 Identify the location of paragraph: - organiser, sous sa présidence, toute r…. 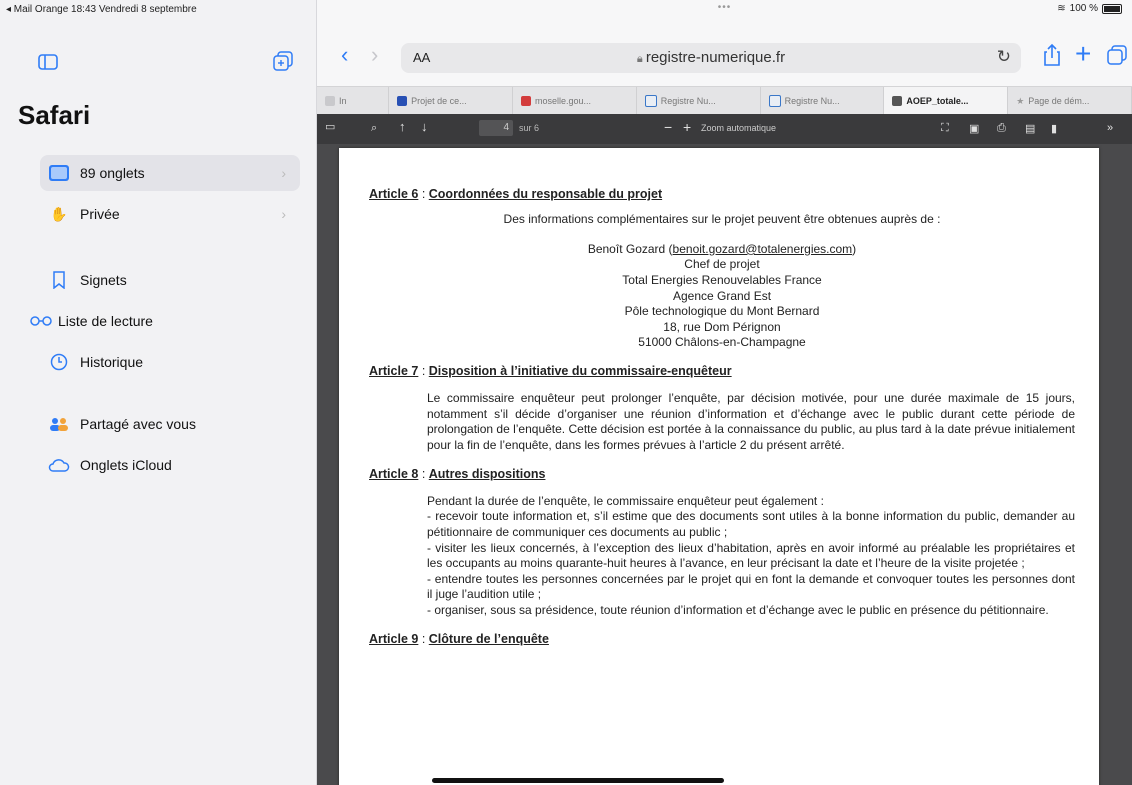
(738, 610).